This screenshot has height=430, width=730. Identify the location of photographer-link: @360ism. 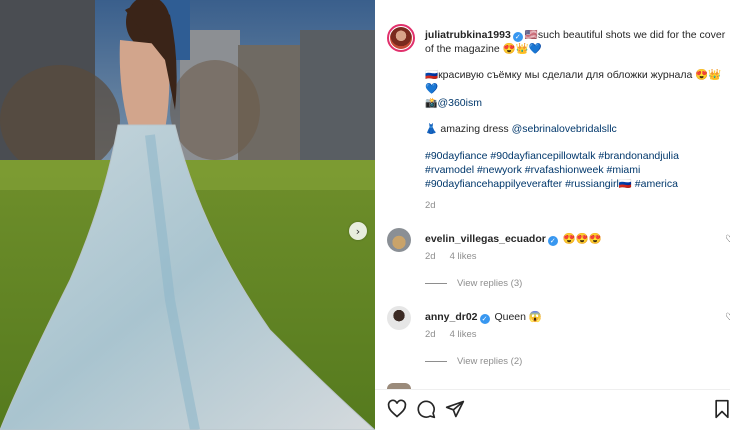
(459, 103).